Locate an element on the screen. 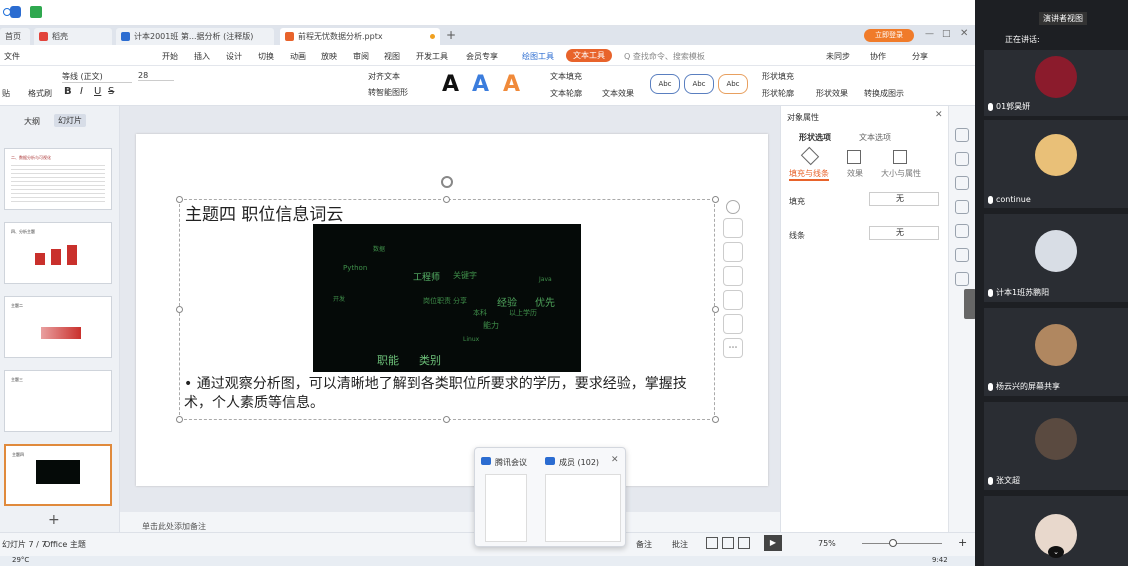 The height and width of the screenshot is (566, 1128). strike-button: S is located at coordinates (111, 91).